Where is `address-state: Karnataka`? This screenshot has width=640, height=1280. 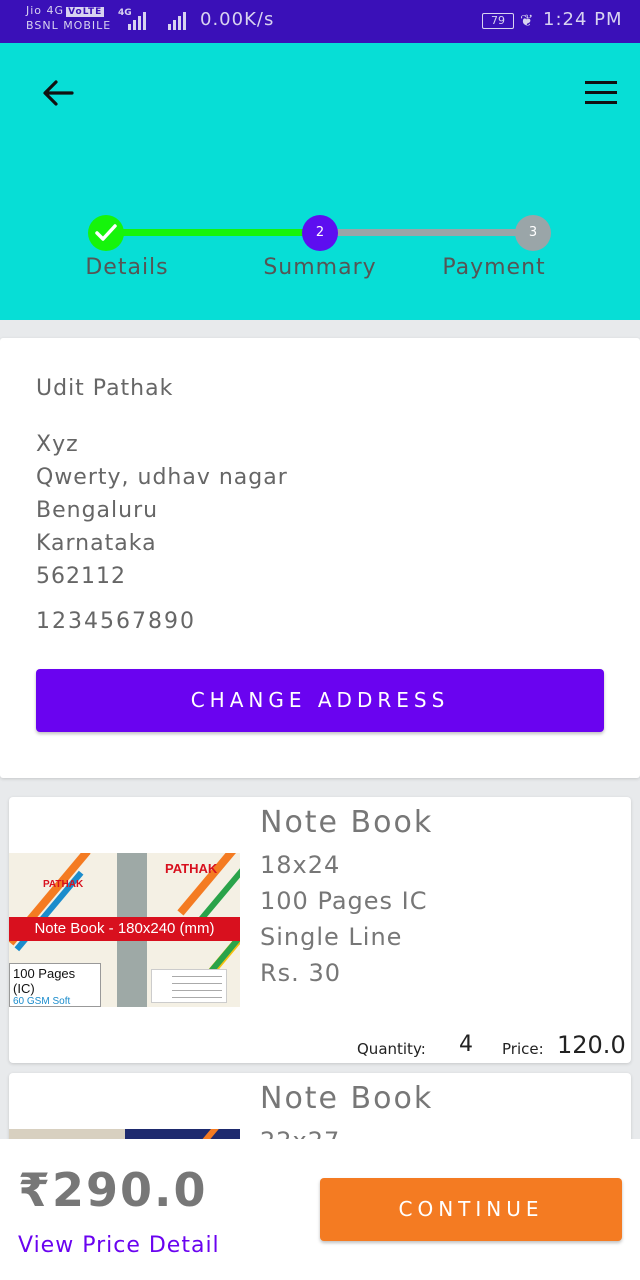
address-state: Karnataka is located at coordinates (96, 543).